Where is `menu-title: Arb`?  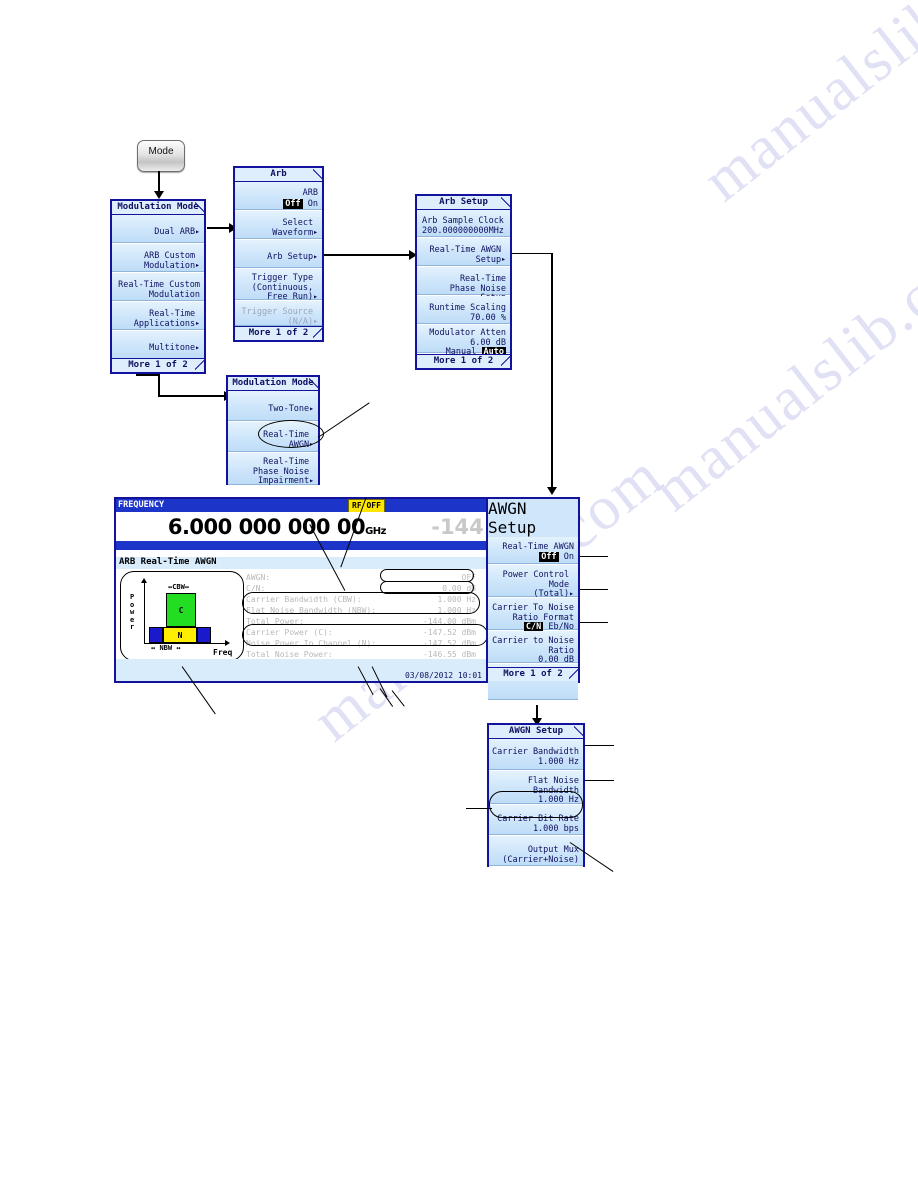 menu-title: Arb is located at coordinates (278, 175).